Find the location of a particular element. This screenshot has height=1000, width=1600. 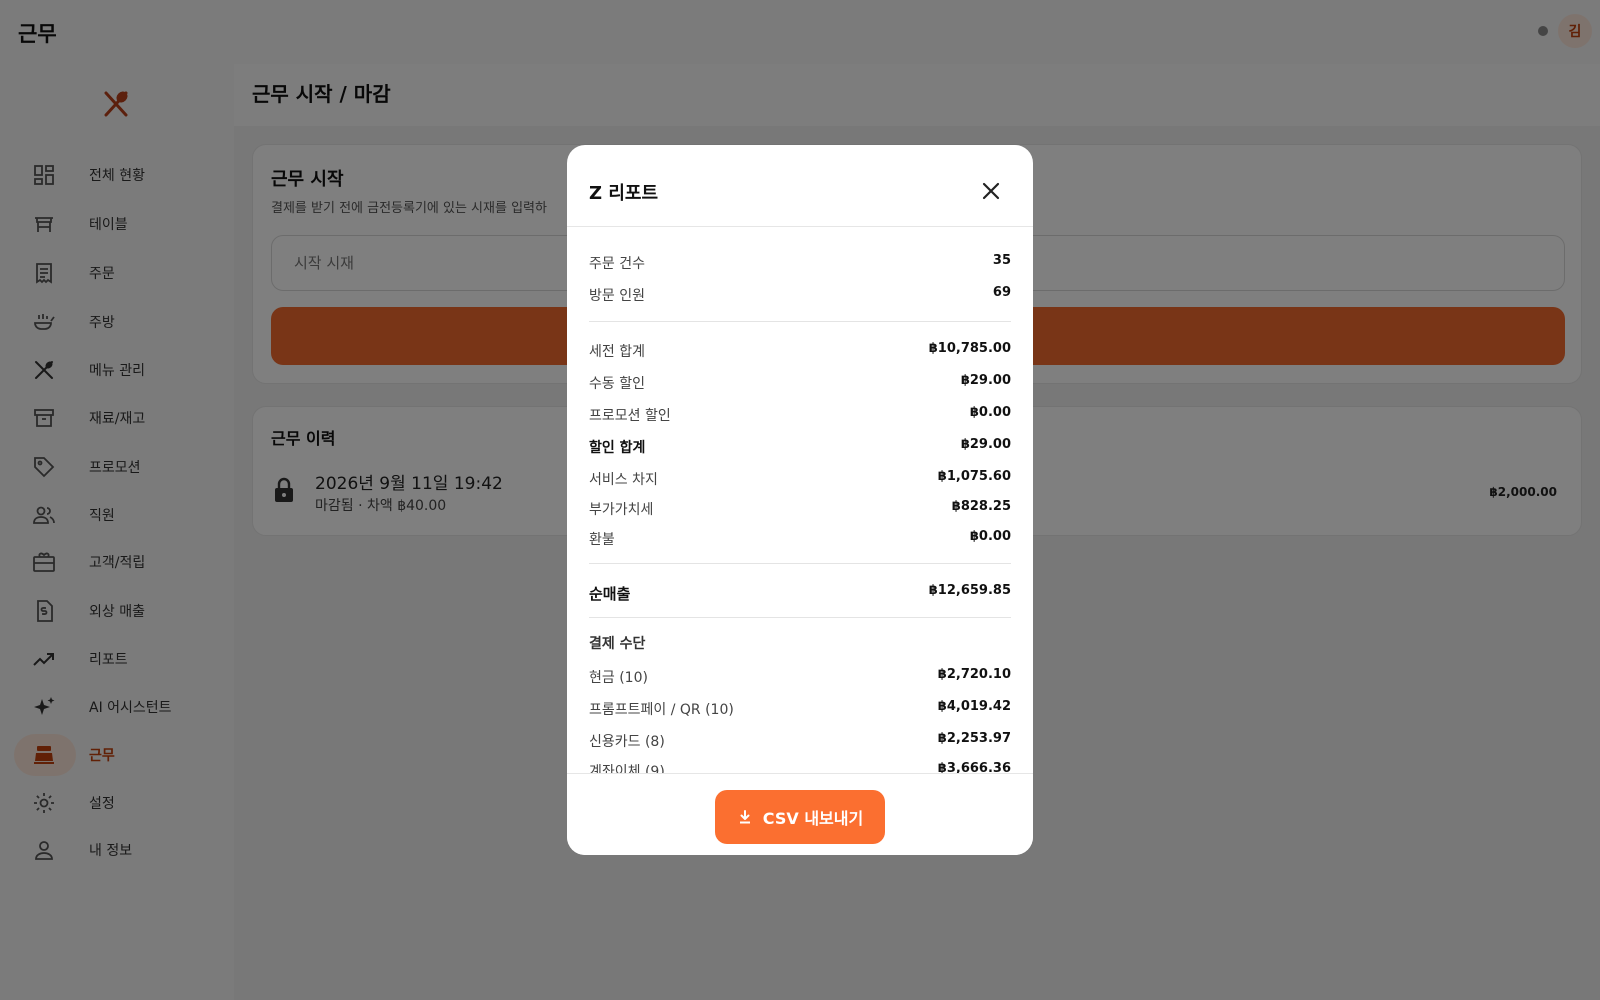

row-service-charge: 서비스 차지 ฿1,075.60 is located at coordinates (800, 479).